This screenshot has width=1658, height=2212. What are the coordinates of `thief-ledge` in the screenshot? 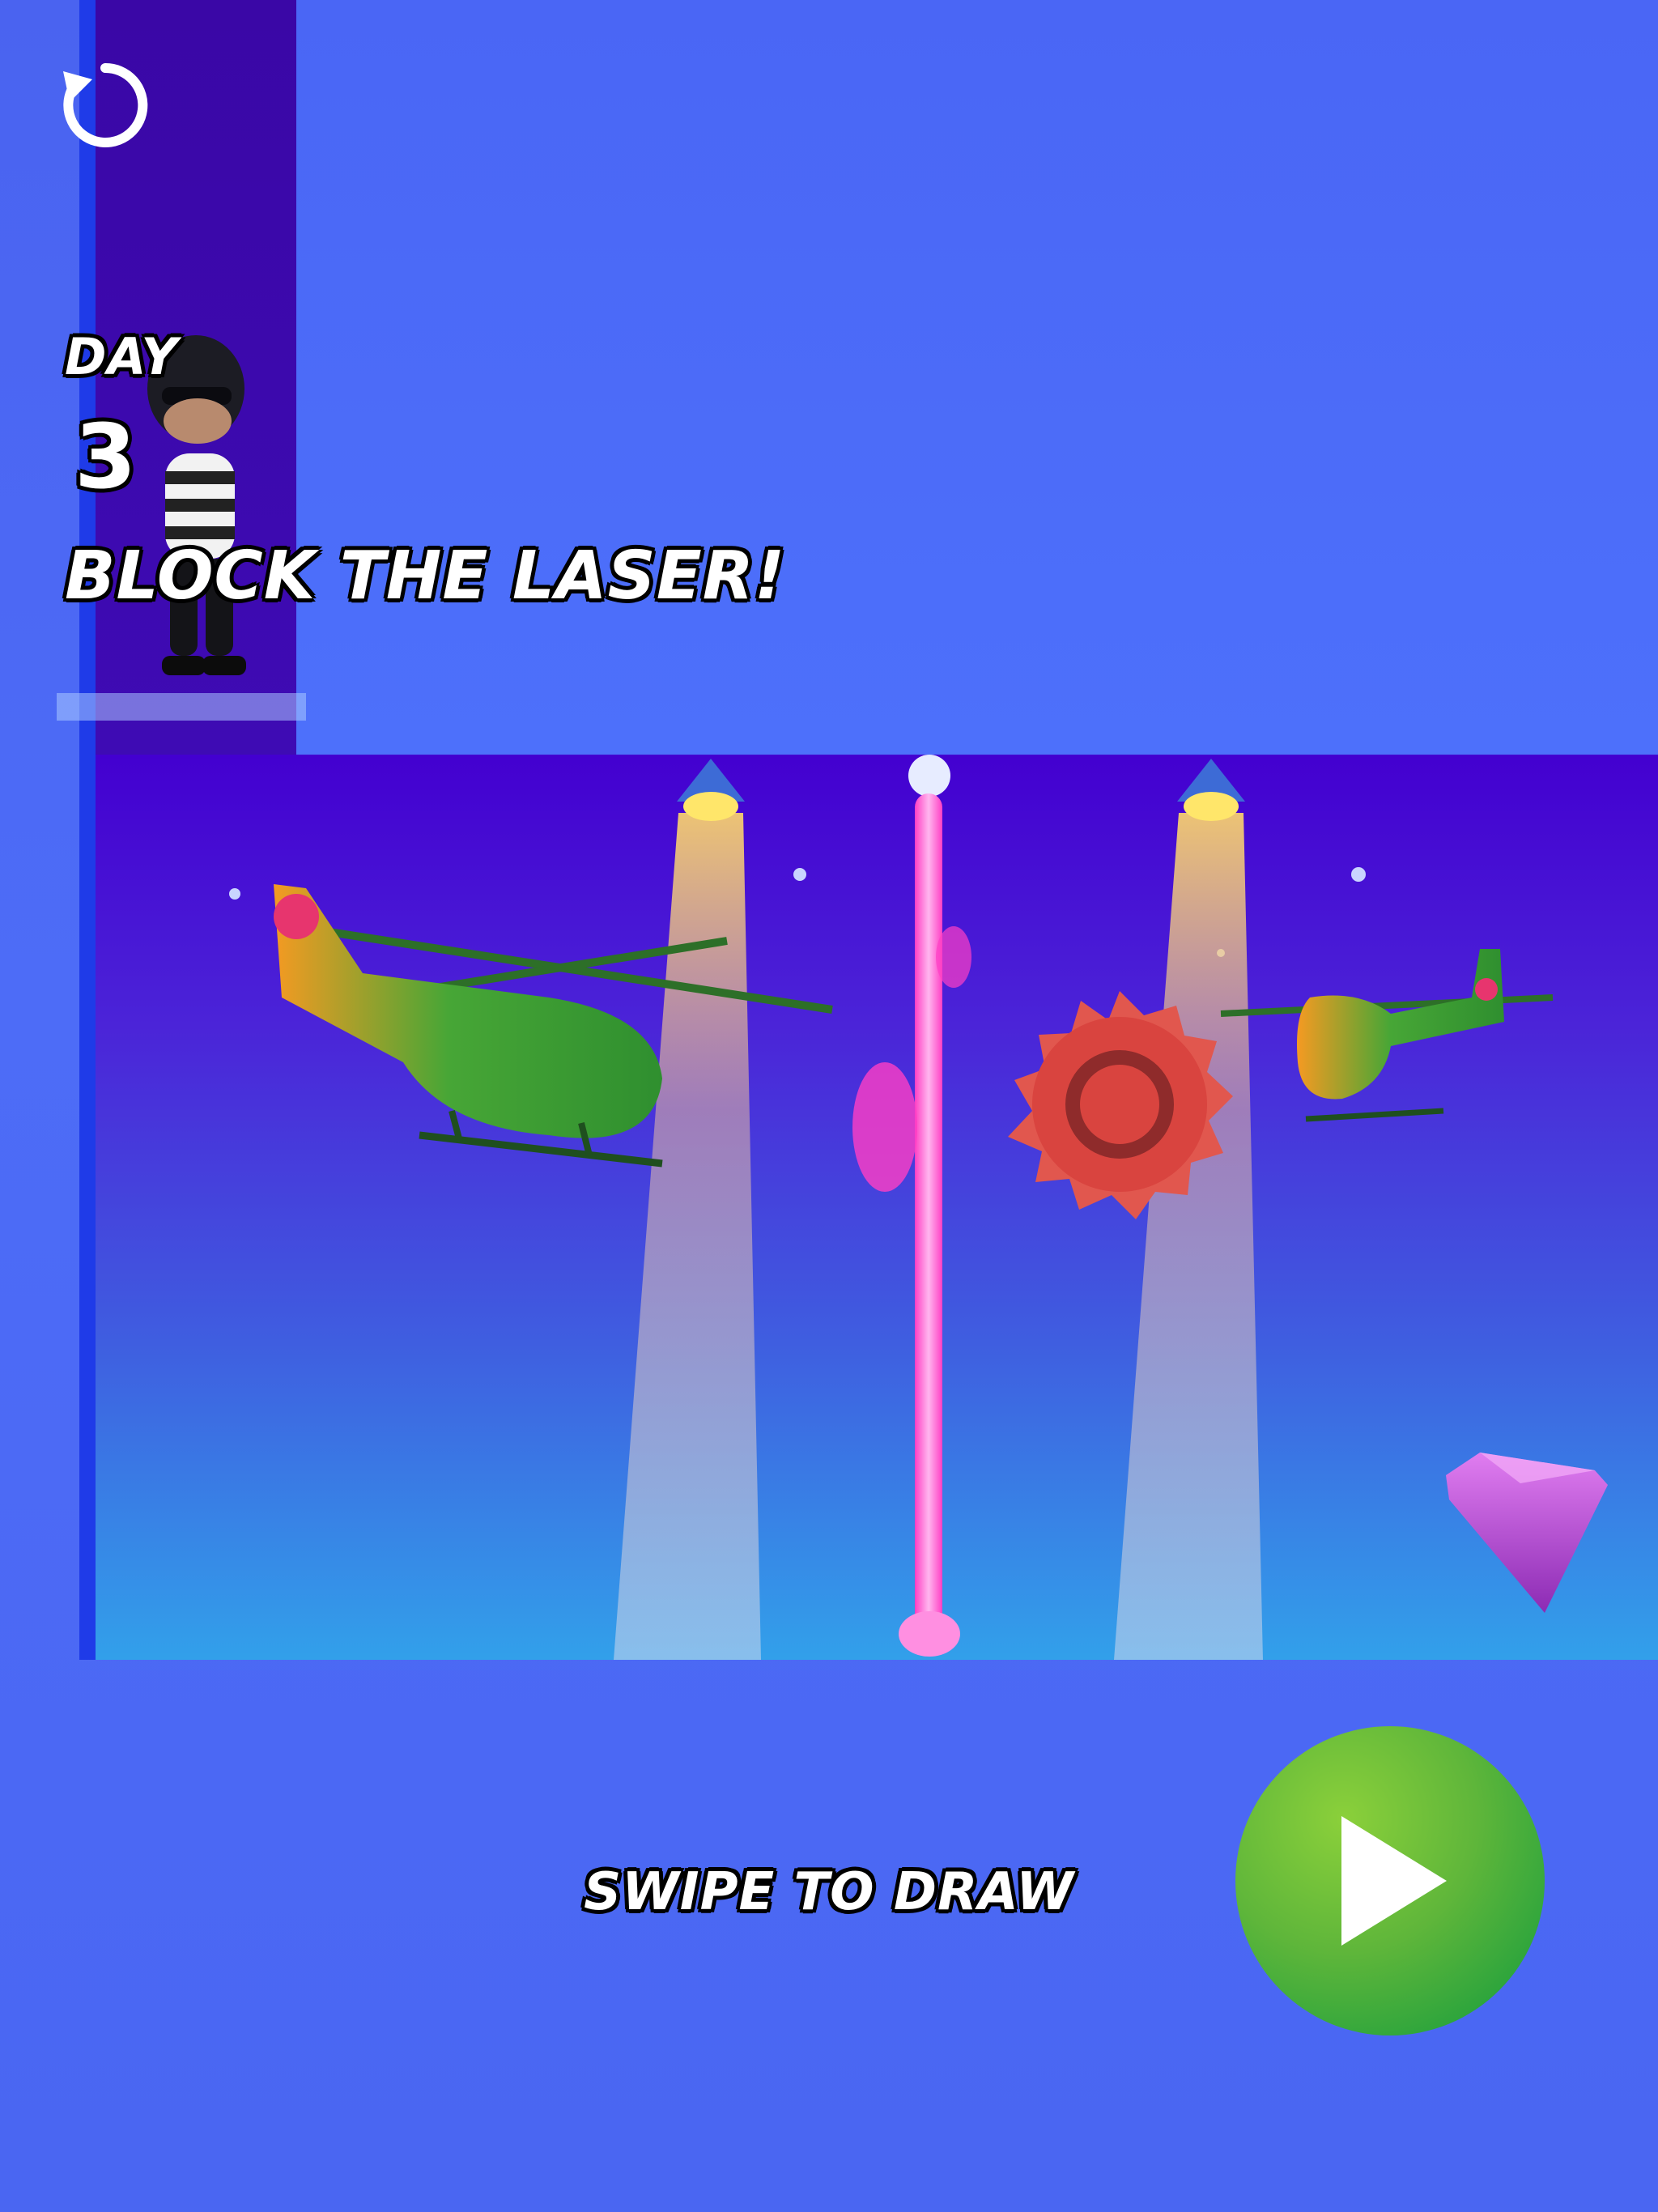 It's located at (181, 707).